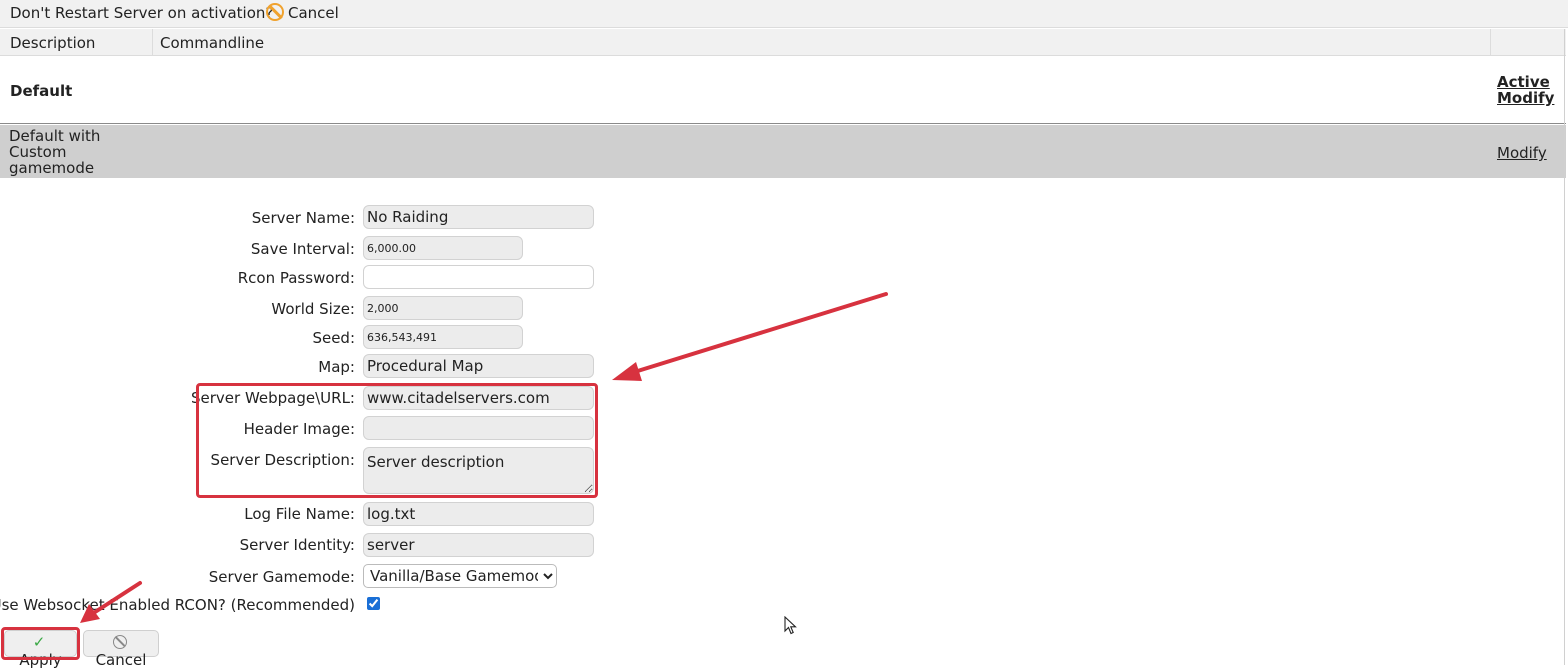  What do you see at coordinates (53, 43) in the screenshot?
I see `column-header-description: Description` at bounding box center [53, 43].